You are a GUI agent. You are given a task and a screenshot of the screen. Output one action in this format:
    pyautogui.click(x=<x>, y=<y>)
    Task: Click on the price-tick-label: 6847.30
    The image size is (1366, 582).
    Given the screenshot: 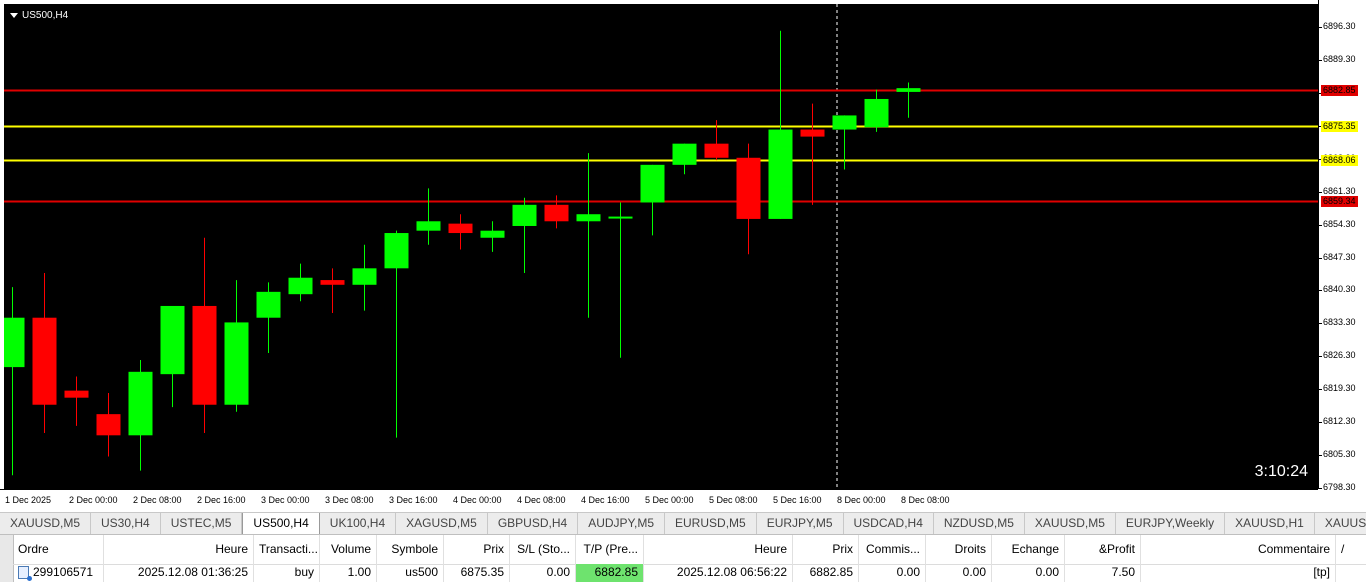 What is the action you would take?
    pyautogui.click(x=1339, y=256)
    